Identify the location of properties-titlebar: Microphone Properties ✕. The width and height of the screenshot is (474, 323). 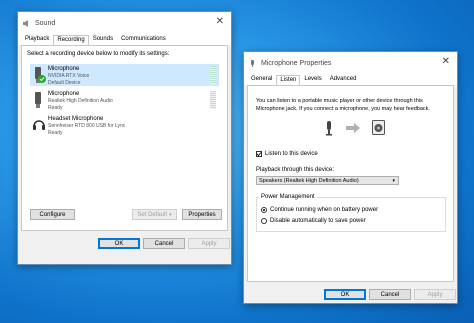
(350, 63).